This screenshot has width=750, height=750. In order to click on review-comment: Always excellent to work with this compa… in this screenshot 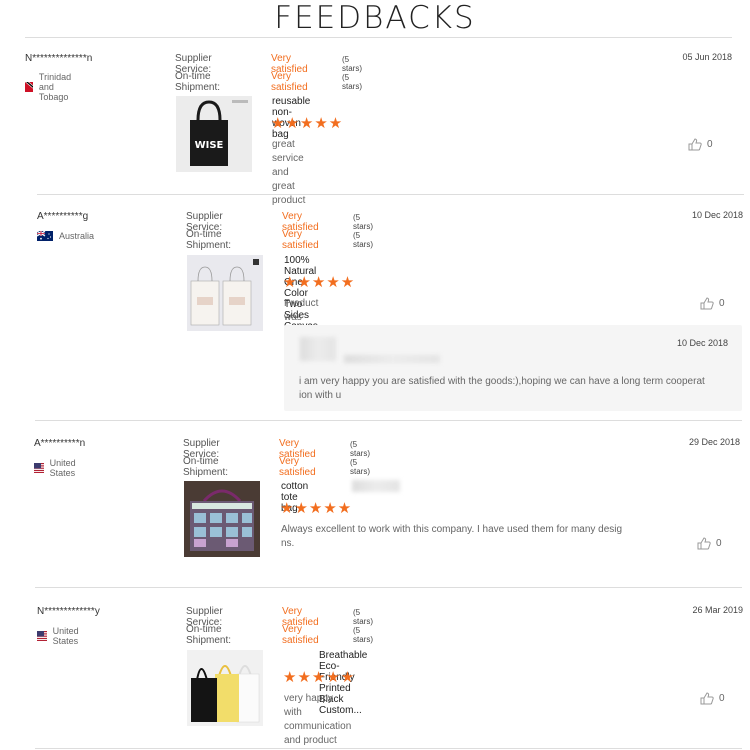, I will do `click(481, 537)`.